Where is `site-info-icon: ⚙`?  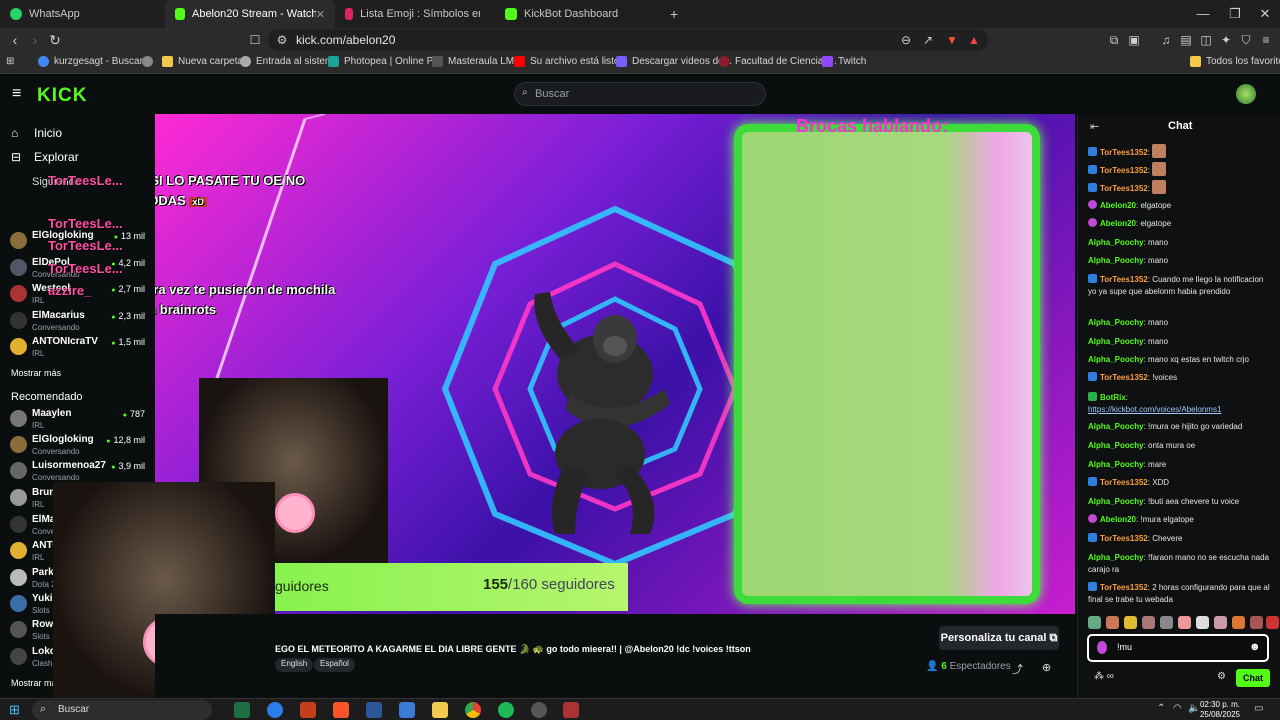
site-info-icon: ⚙ is located at coordinates (282, 40).